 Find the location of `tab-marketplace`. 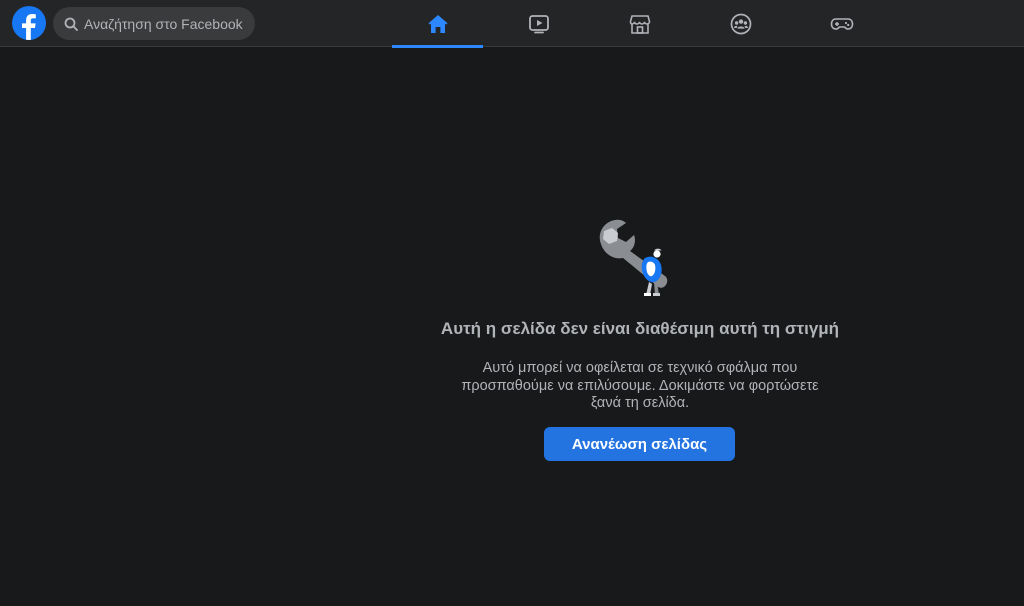

tab-marketplace is located at coordinates (639, 23).